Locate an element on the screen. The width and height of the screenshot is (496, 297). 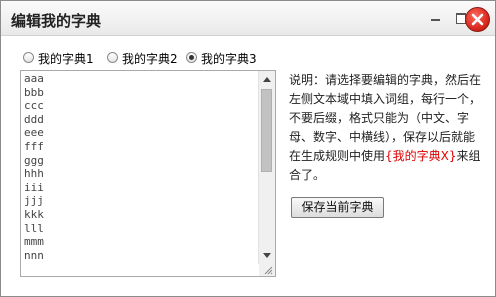
radio-selected-dot is located at coordinates (191, 57).